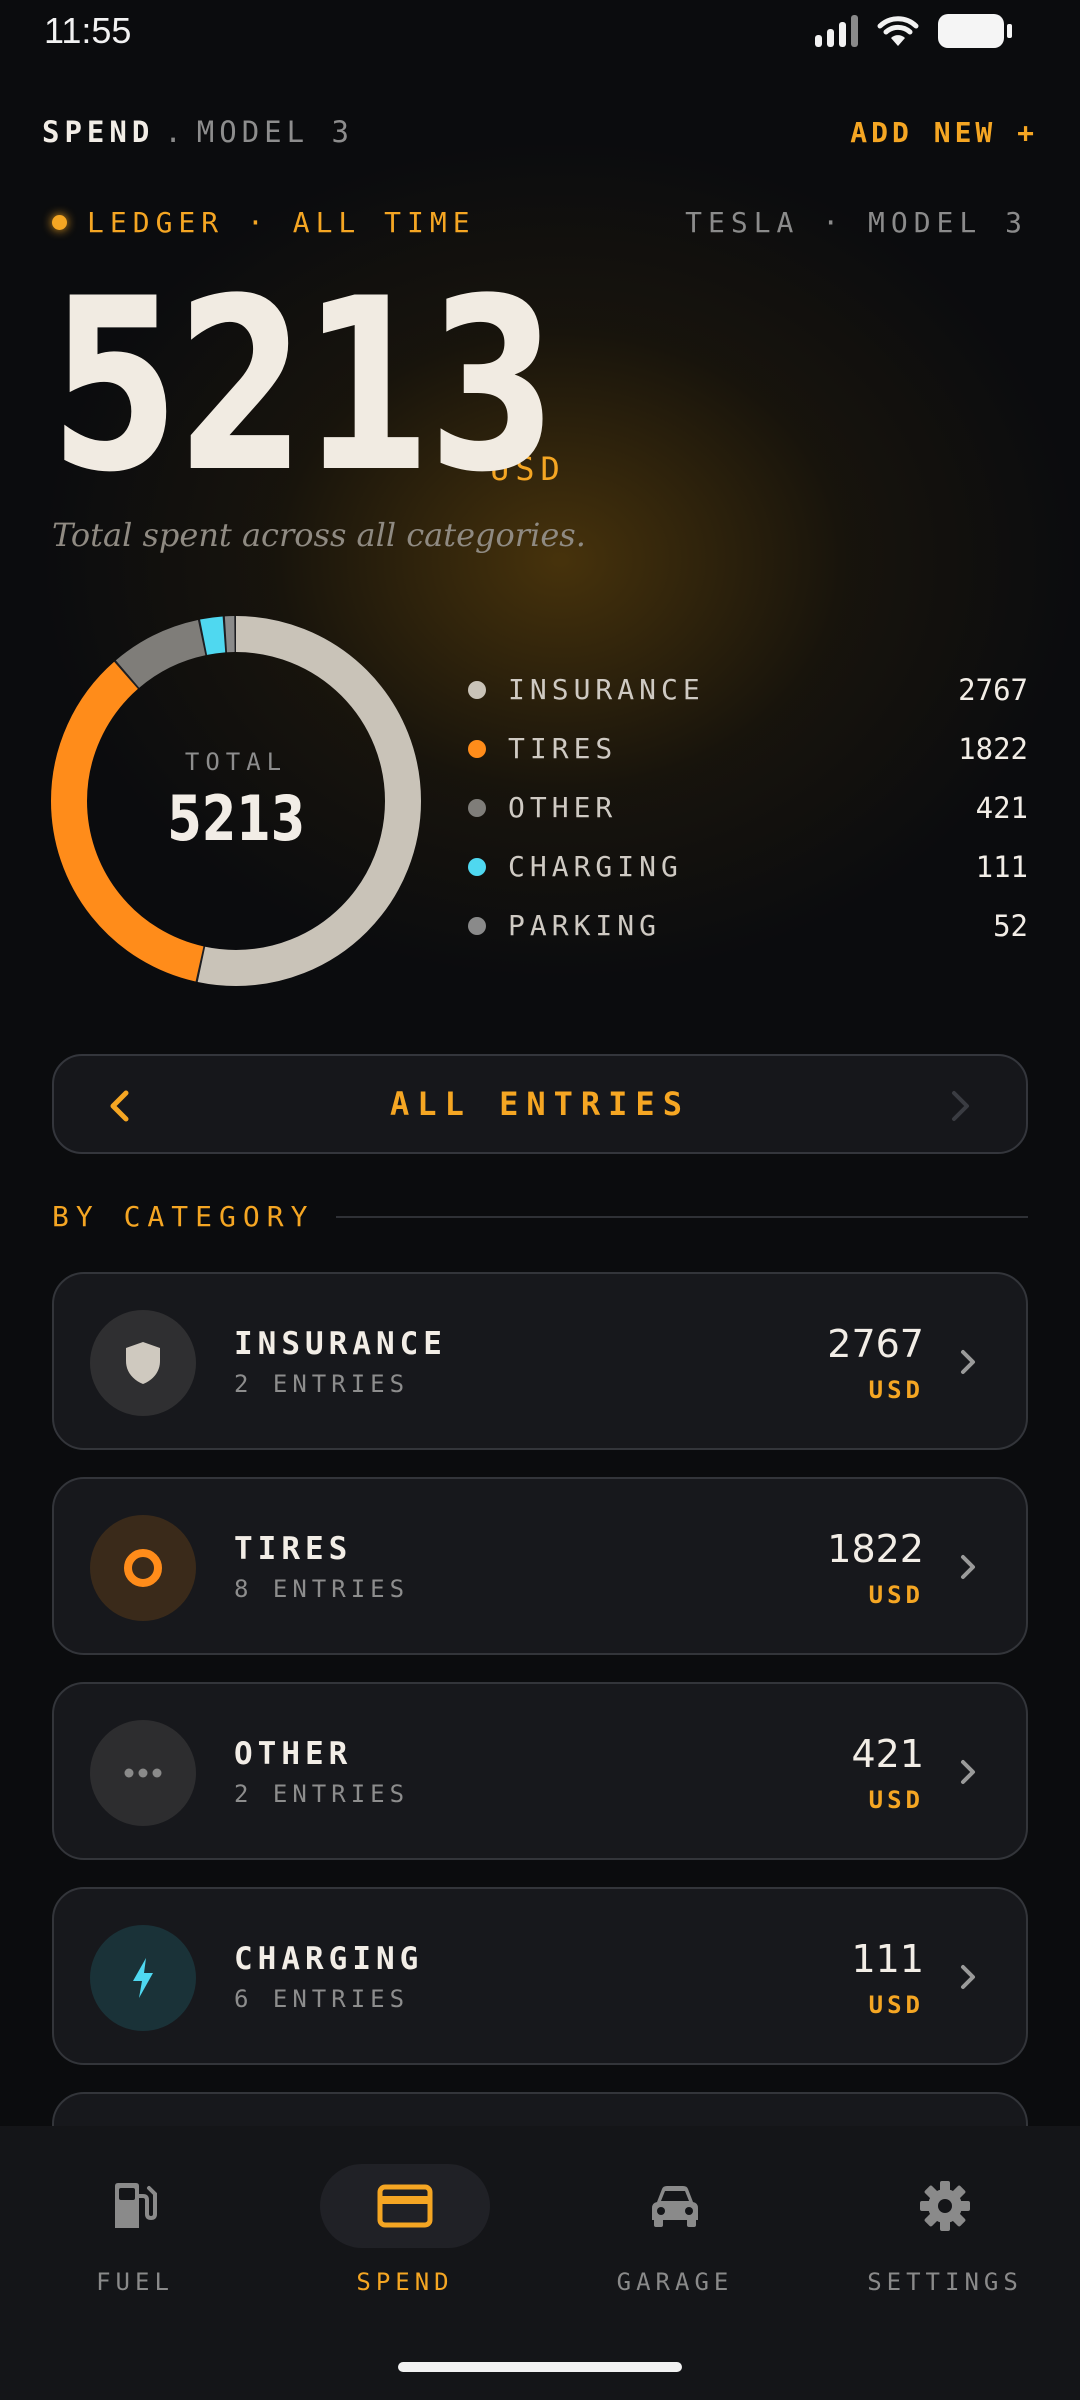 The height and width of the screenshot is (2400, 1080). What do you see at coordinates (1010, 925) in the screenshot?
I see `legend-value: 52` at bounding box center [1010, 925].